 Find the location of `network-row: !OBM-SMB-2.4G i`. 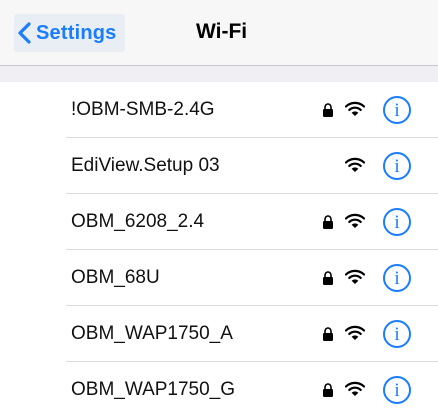

network-row: !OBM-SMB-2.4G i is located at coordinates (219, 110).